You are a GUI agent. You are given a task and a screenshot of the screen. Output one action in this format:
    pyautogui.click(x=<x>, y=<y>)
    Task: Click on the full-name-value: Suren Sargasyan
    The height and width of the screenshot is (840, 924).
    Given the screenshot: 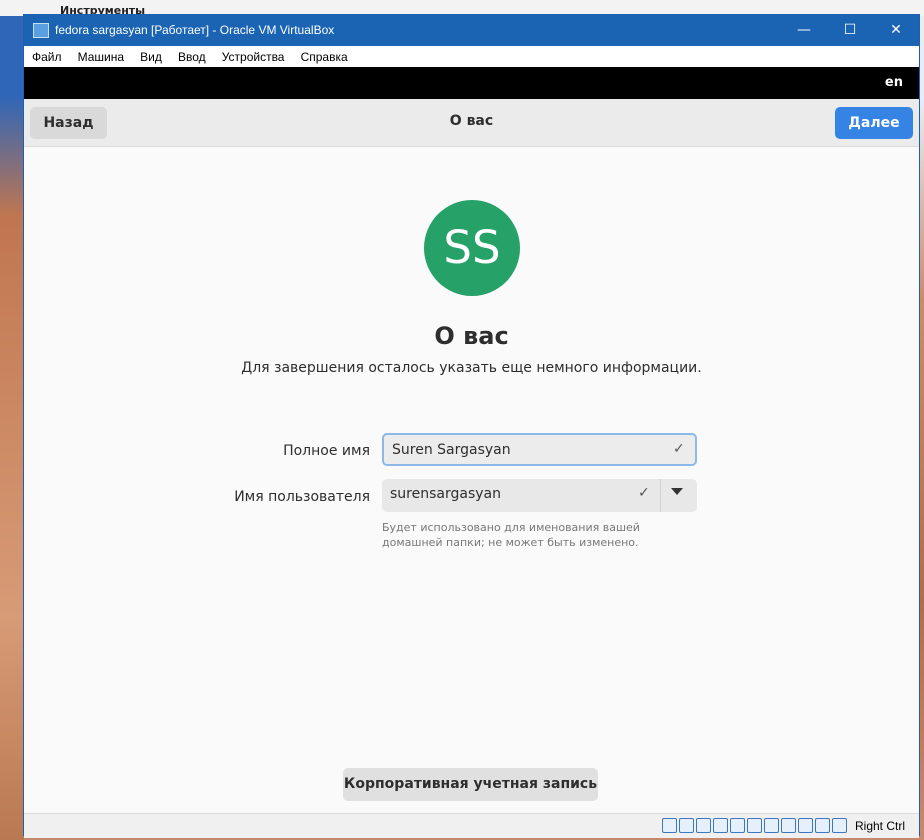 What is the action you would take?
    pyautogui.click(x=451, y=450)
    